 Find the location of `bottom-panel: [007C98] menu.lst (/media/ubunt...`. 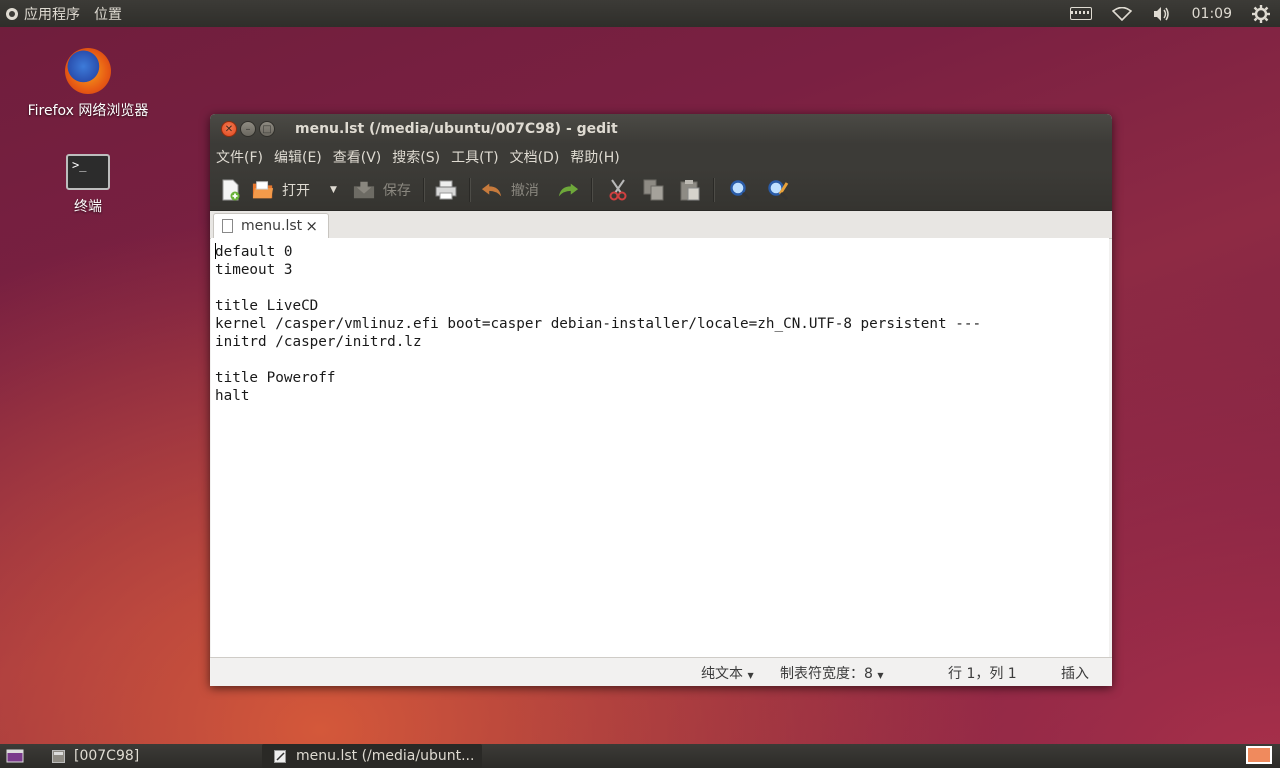

bottom-panel: [007C98] menu.lst (/media/ubunt... is located at coordinates (640, 756).